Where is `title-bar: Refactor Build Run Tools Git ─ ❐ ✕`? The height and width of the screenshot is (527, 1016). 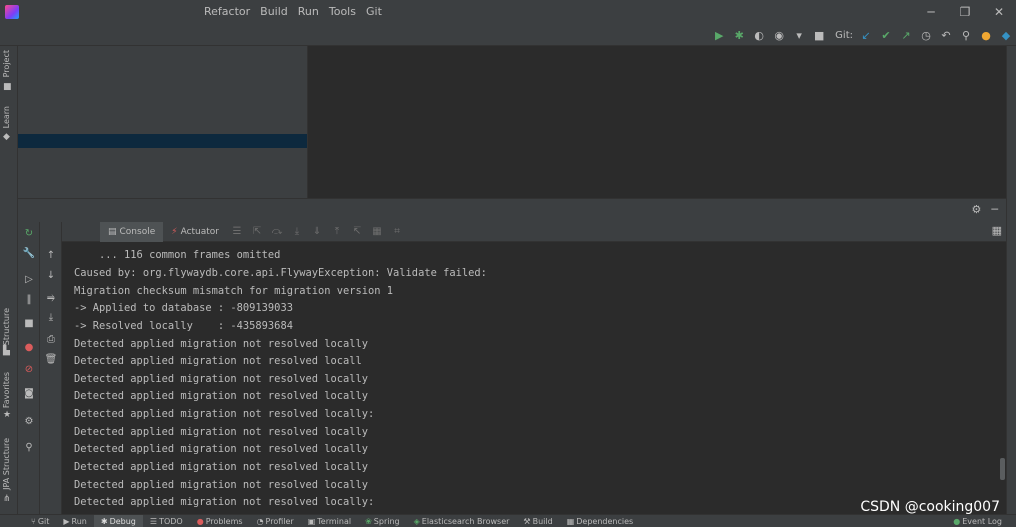
title-bar: Refactor Build Run Tools Git ─ ❐ ✕ is located at coordinates (508, 12).